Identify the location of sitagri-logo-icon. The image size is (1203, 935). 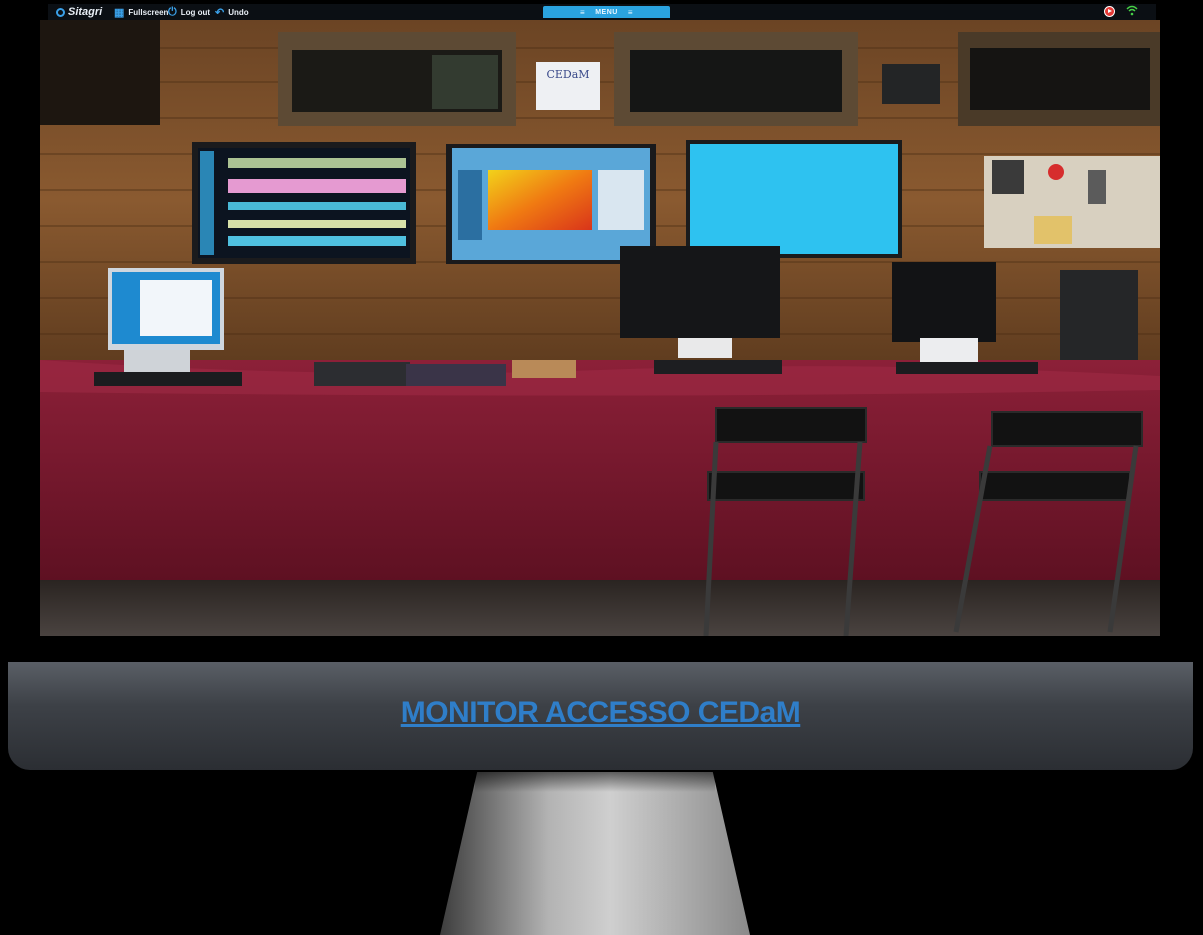
(60, 12).